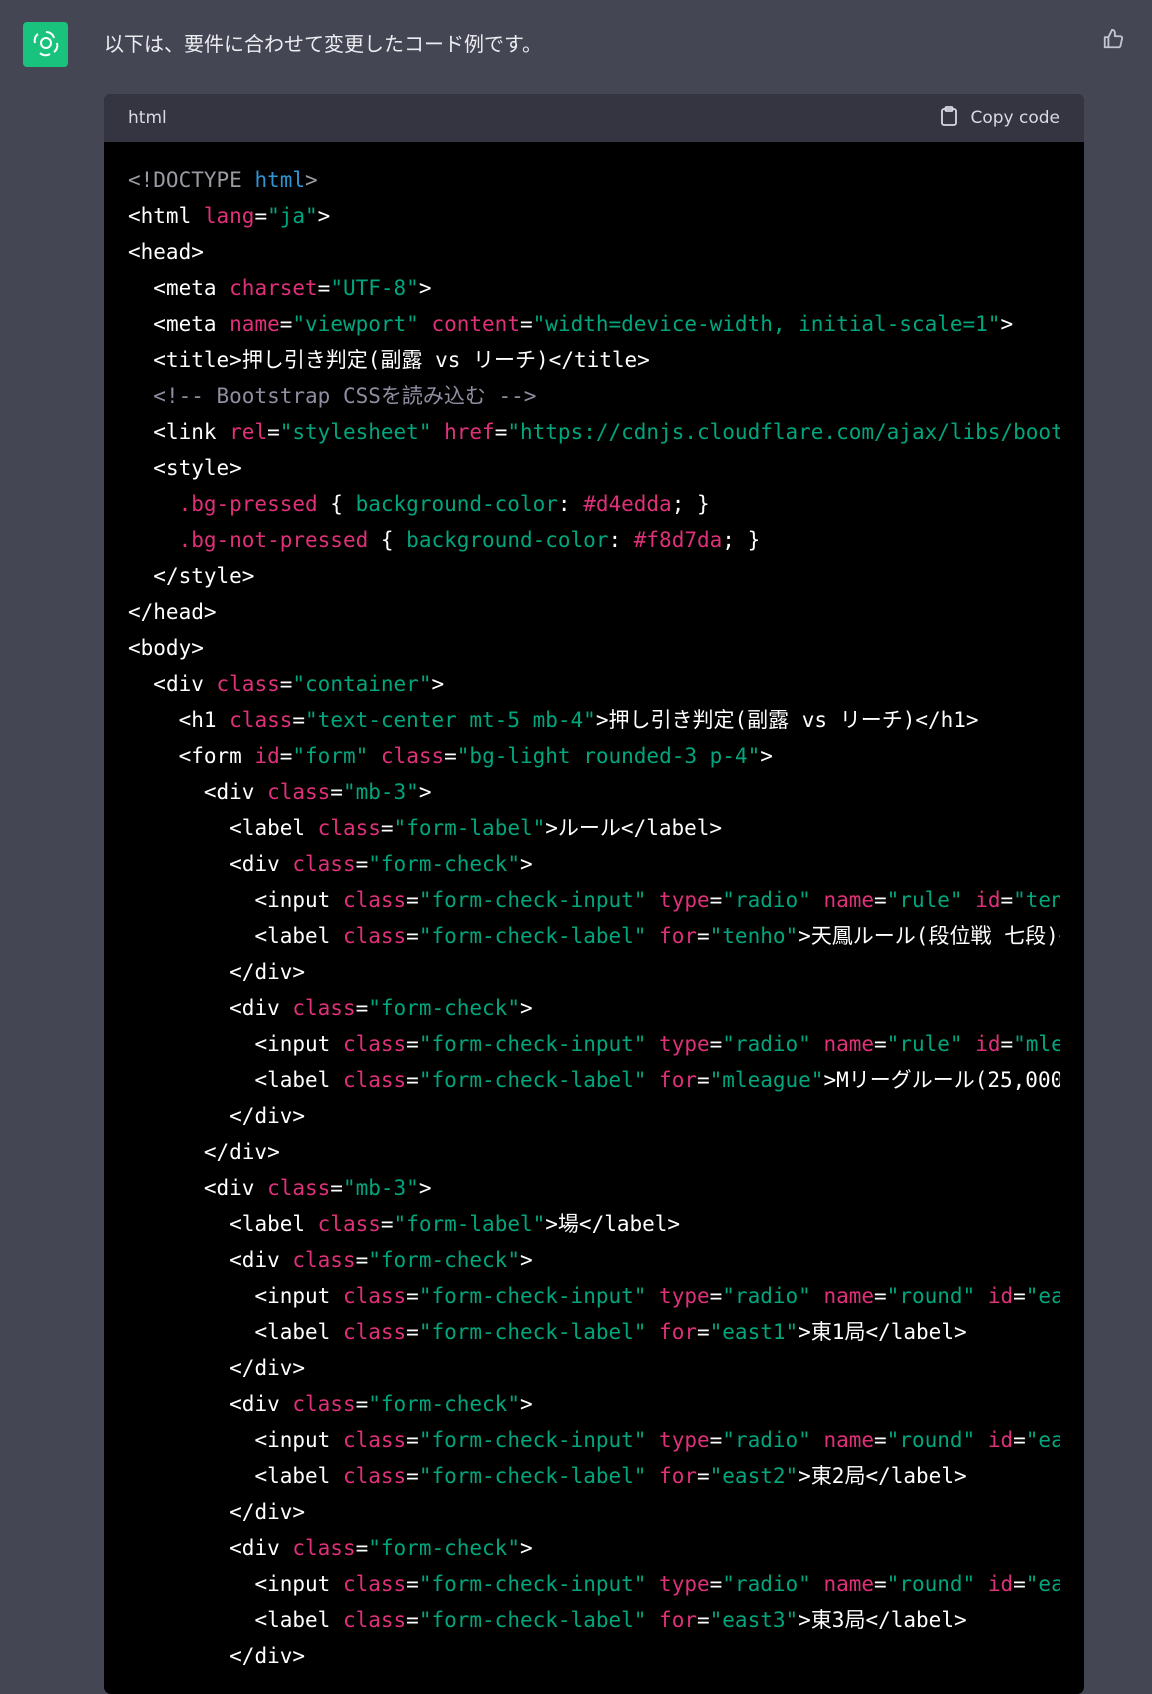 The image size is (1152, 1694). Describe the element at coordinates (594, 1368) in the screenshot. I see `code-line: </div>` at that location.